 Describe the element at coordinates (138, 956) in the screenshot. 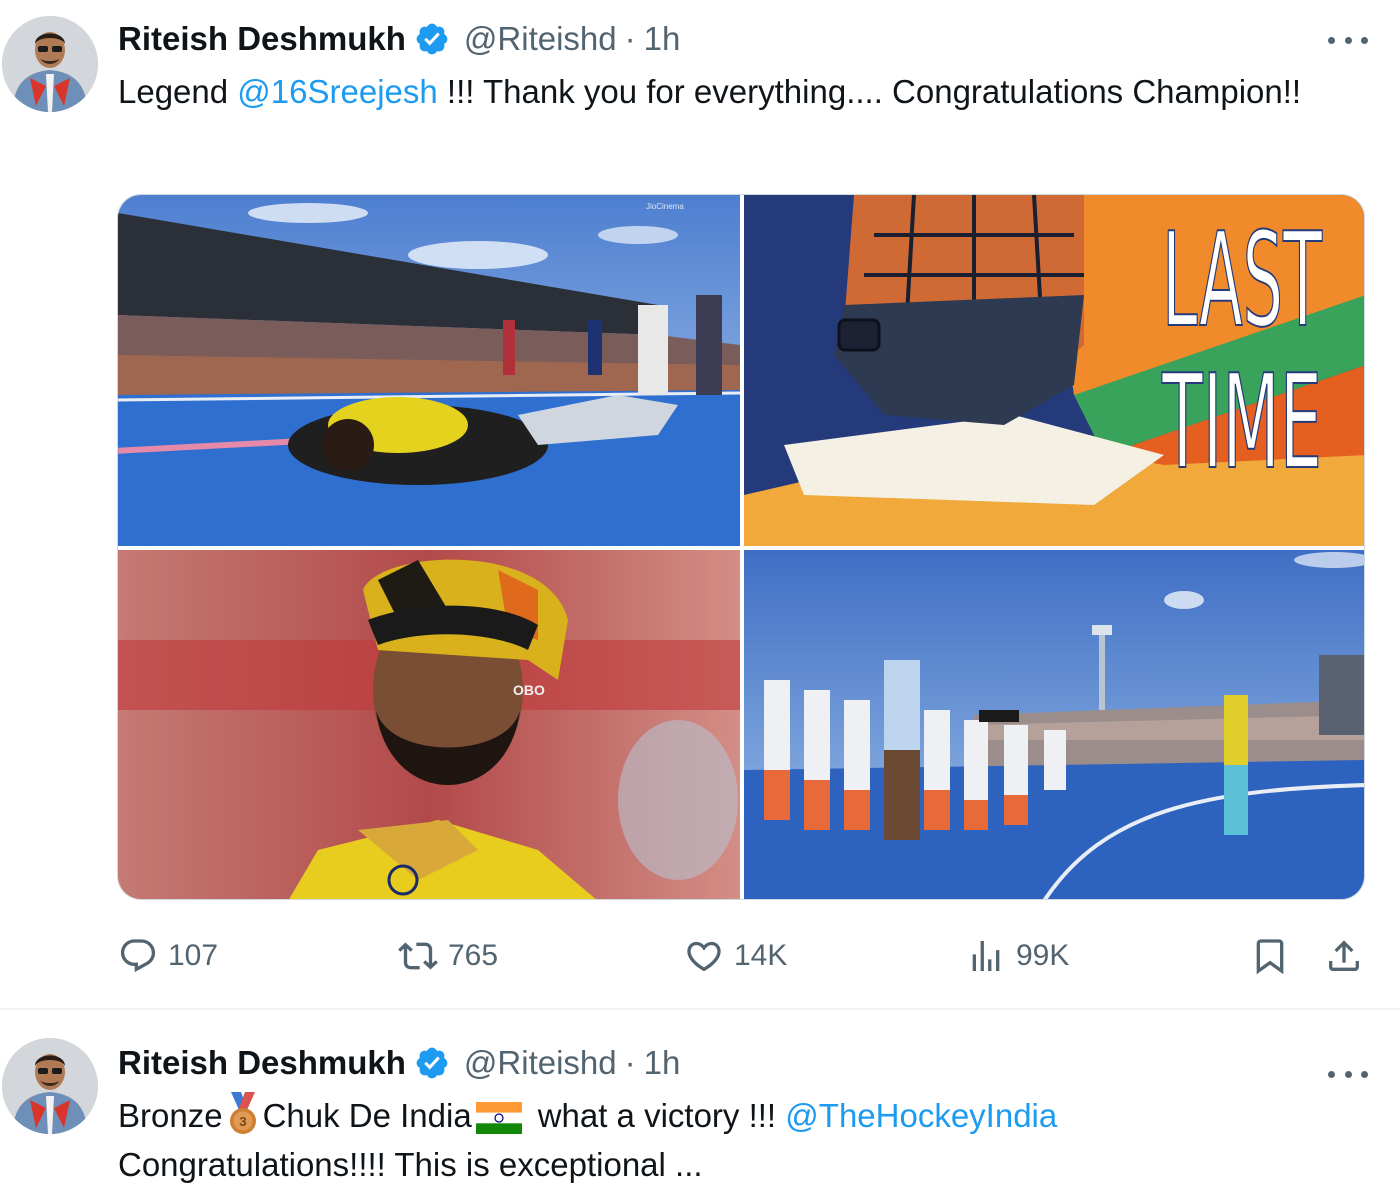

I see `reply-icon` at that location.